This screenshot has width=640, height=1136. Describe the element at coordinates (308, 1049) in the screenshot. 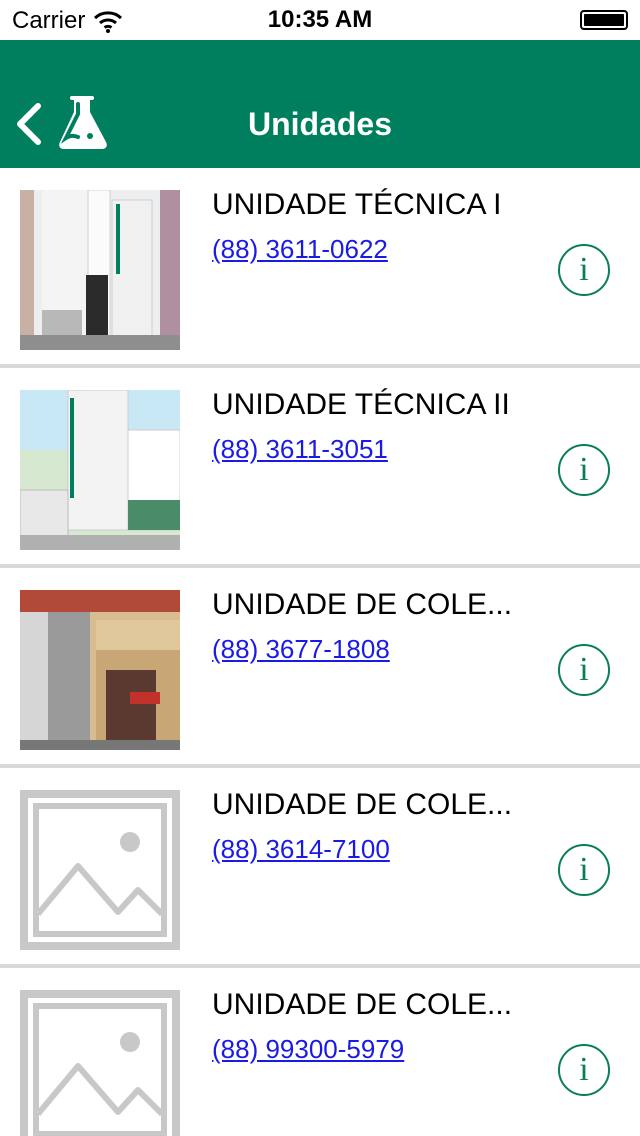

I see `phone-link: (88) 99300-5979` at that location.